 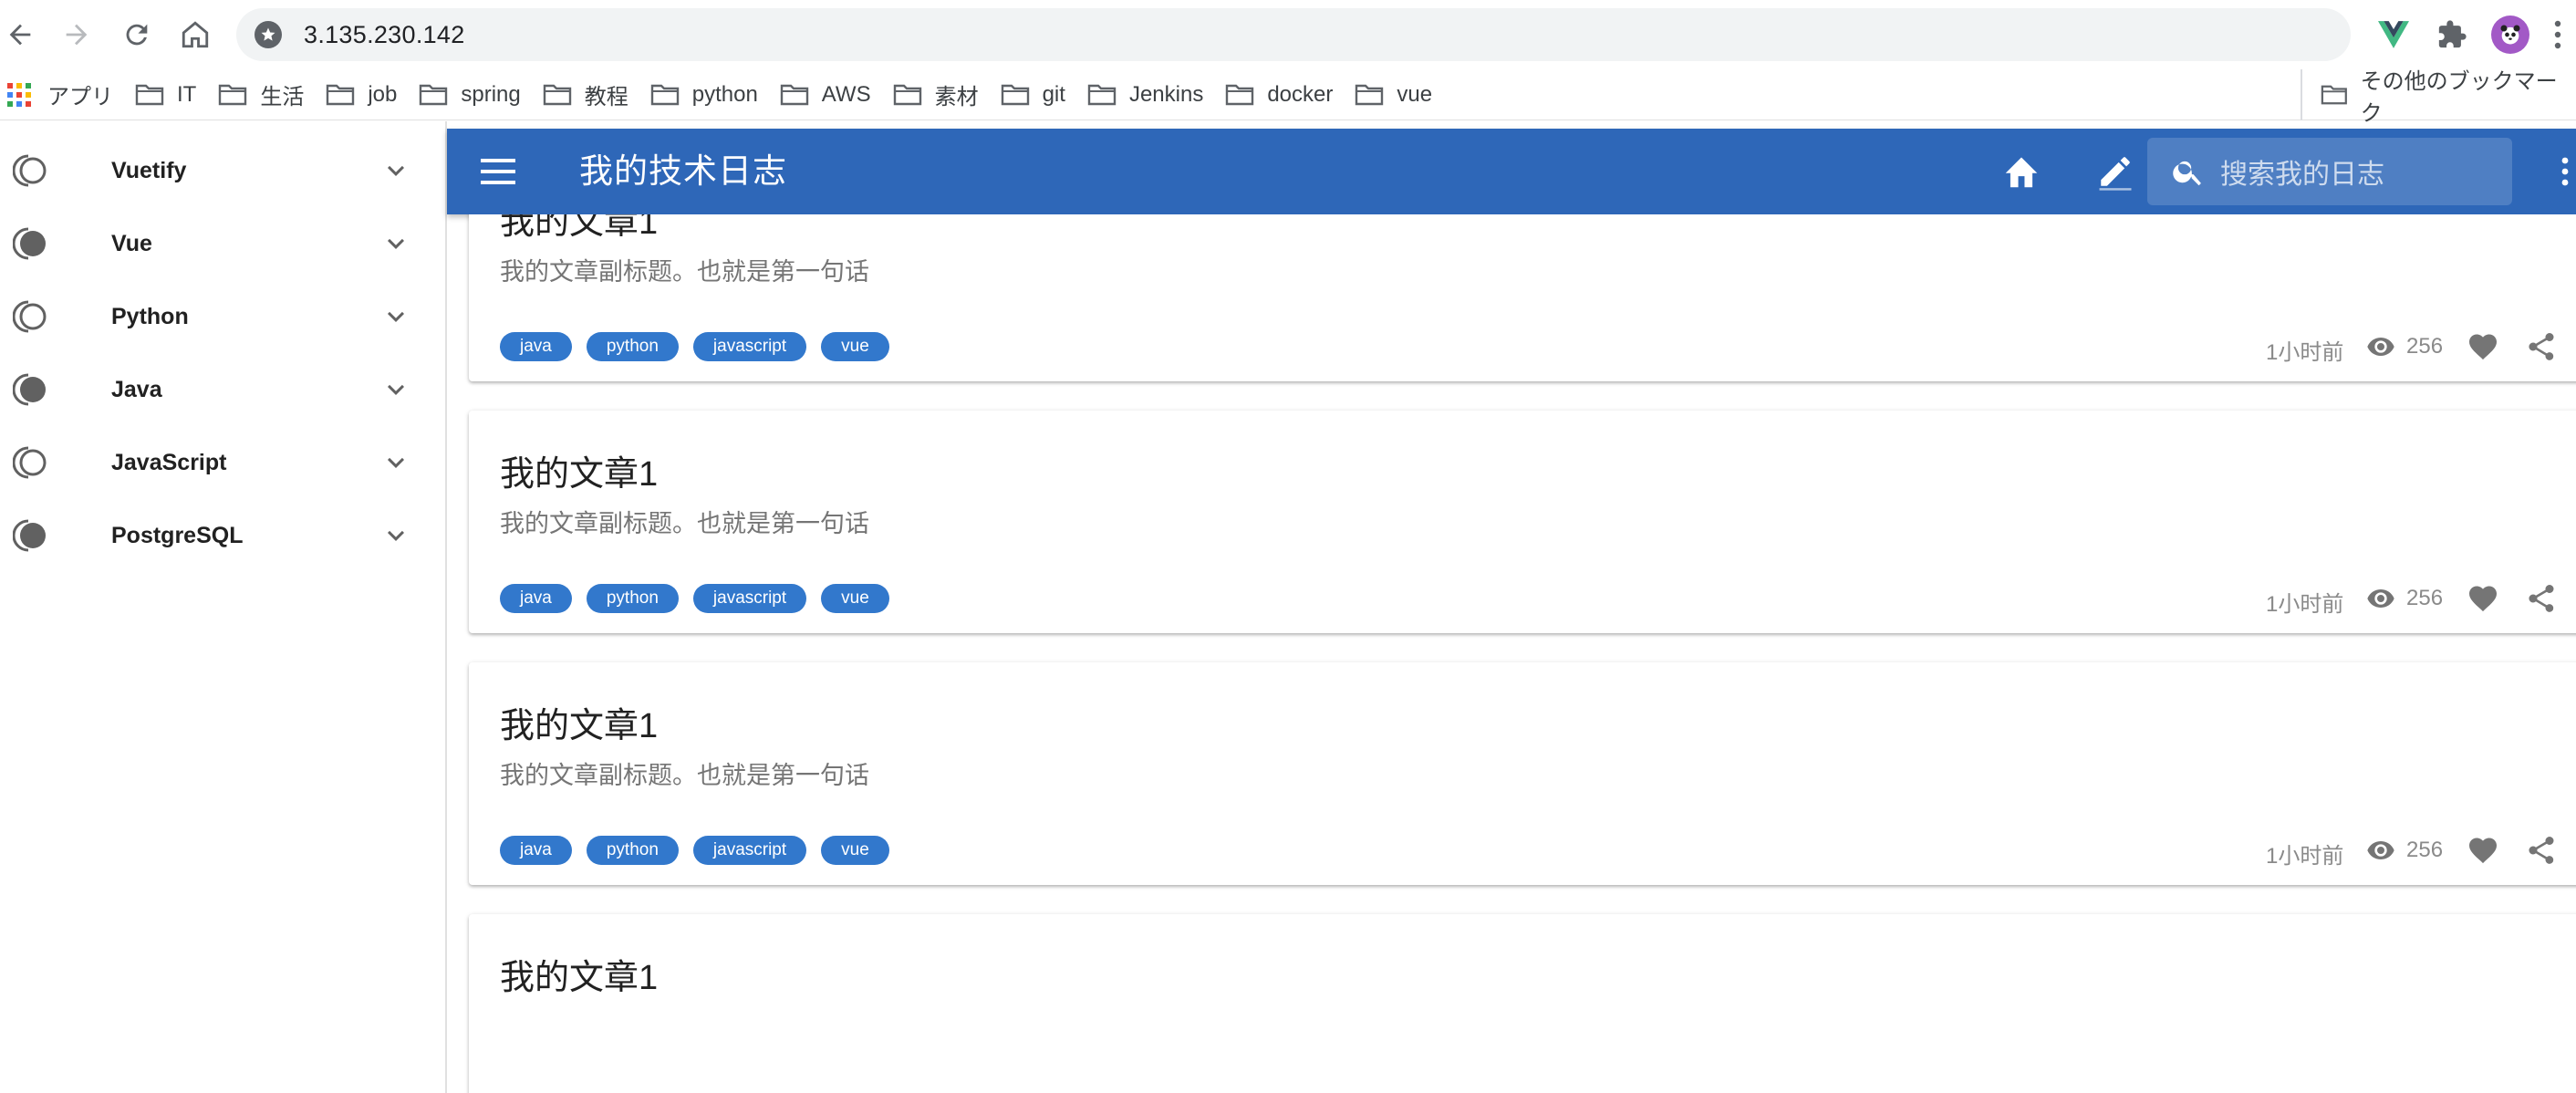 What do you see at coordinates (63, 95) in the screenshot?
I see `bookmark-apps: アプリ` at bounding box center [63, 95].